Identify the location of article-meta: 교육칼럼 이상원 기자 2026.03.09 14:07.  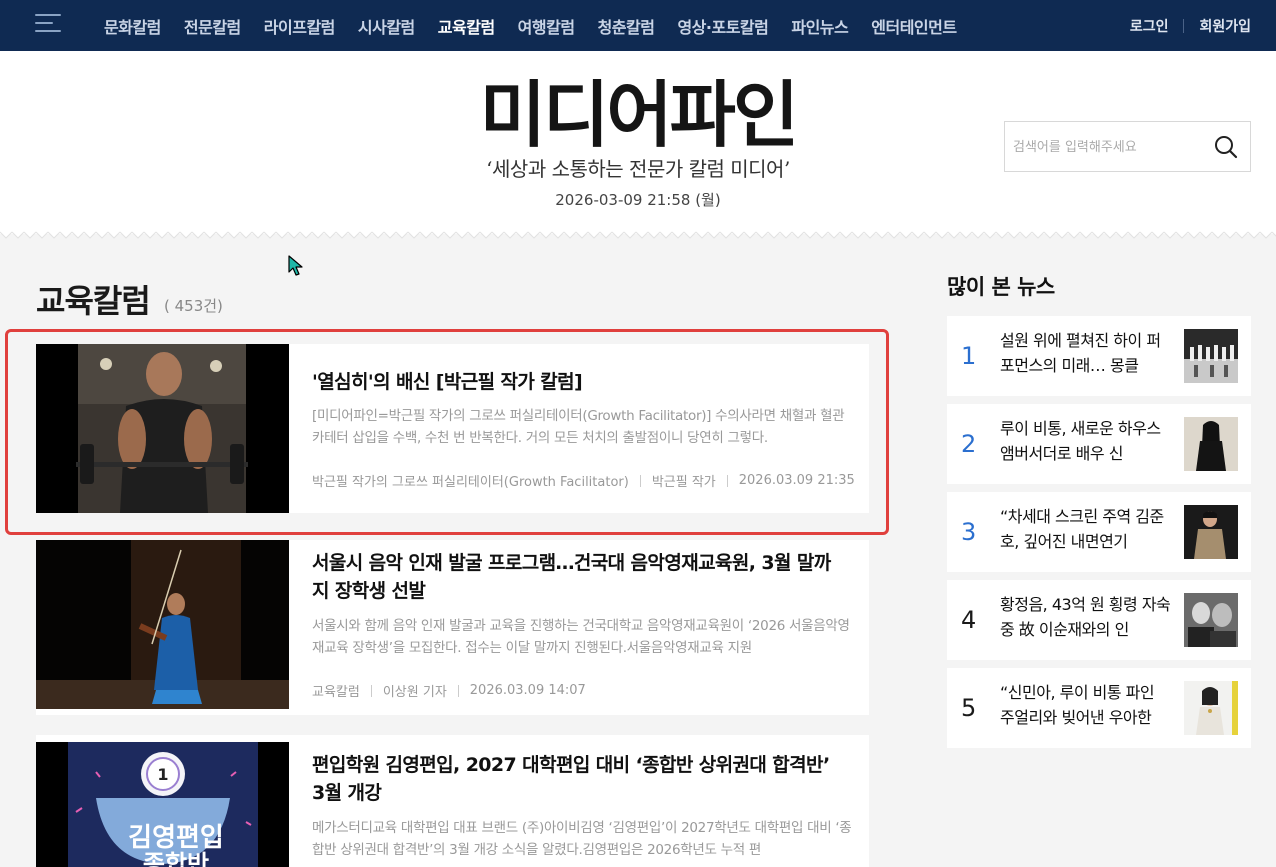
(449, 690).